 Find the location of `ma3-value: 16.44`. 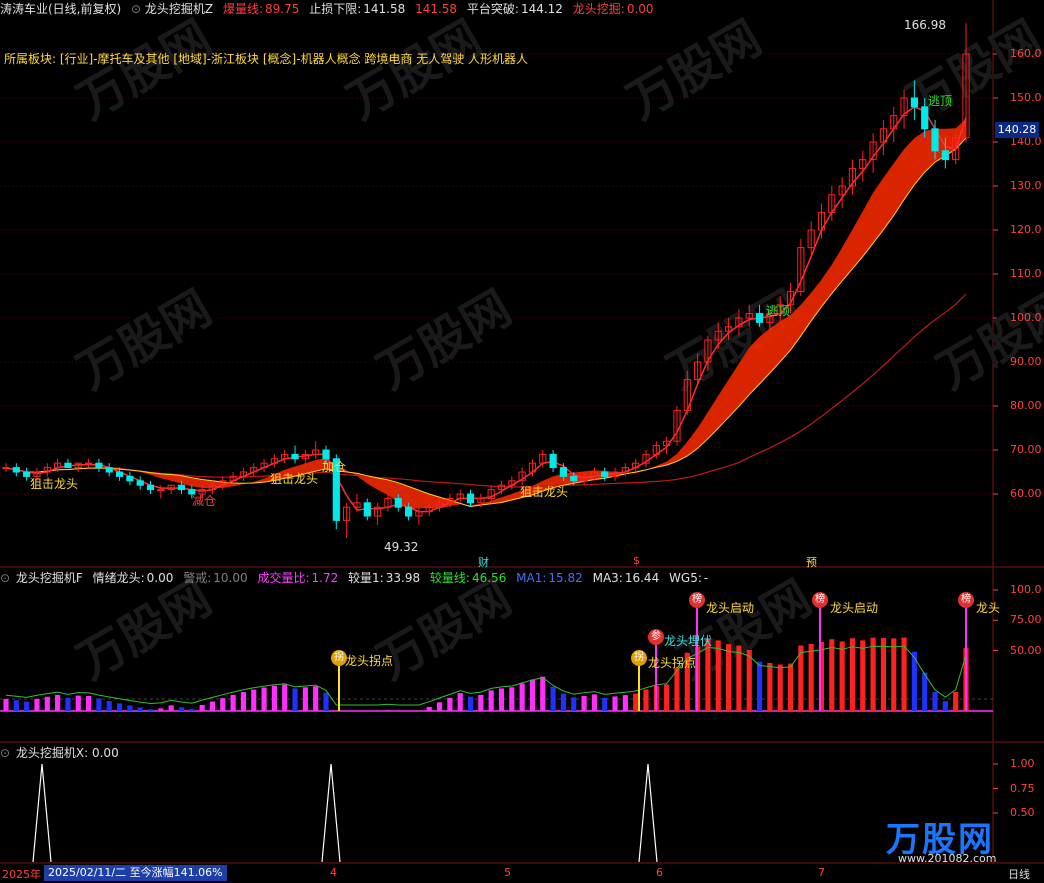

ma3-value: 16.44 is located at coordinates (642, 578).